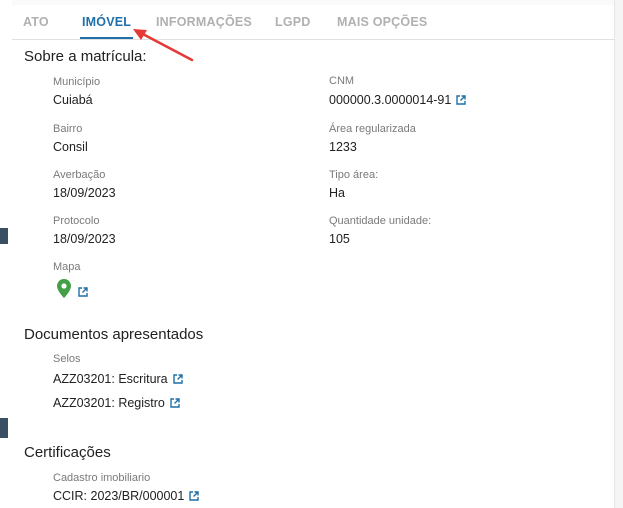 This screenshot has height=508, width=623. What do you see at coordinates (67, 359) in the screenshot?
I see `selos-label: Selos` at bounding box center [67, 359].